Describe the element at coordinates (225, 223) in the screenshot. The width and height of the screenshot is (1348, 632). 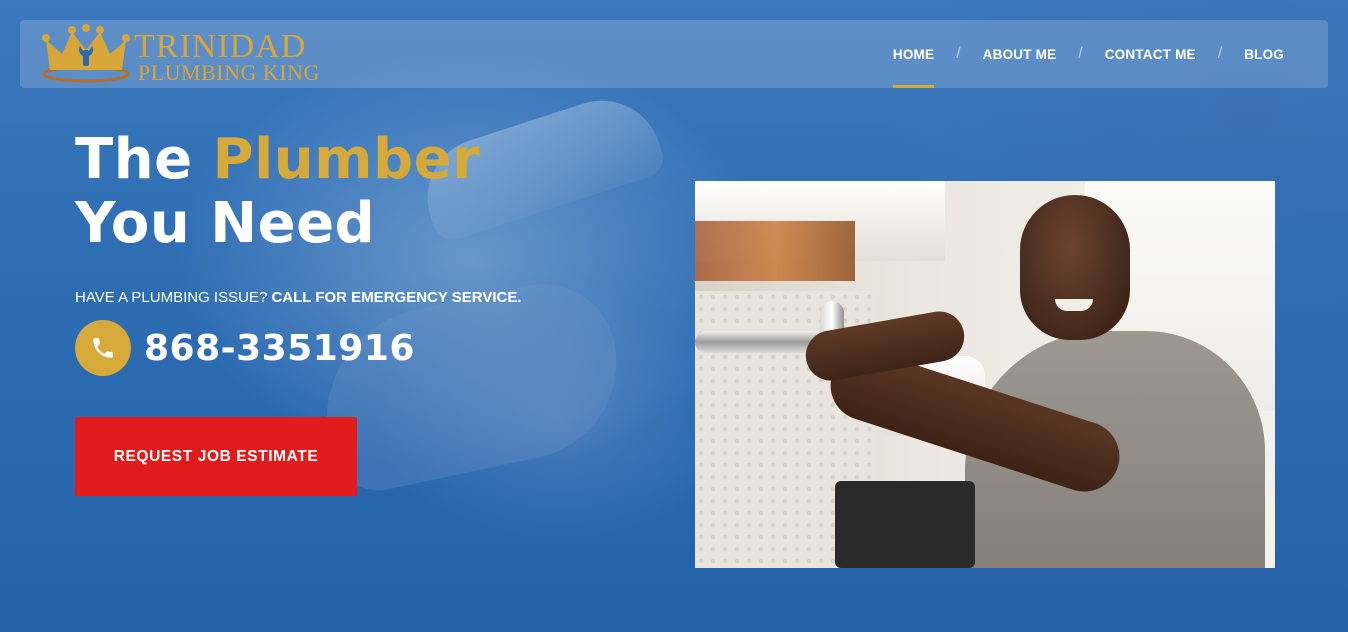
I see `headline-part2: You Need` at that location.